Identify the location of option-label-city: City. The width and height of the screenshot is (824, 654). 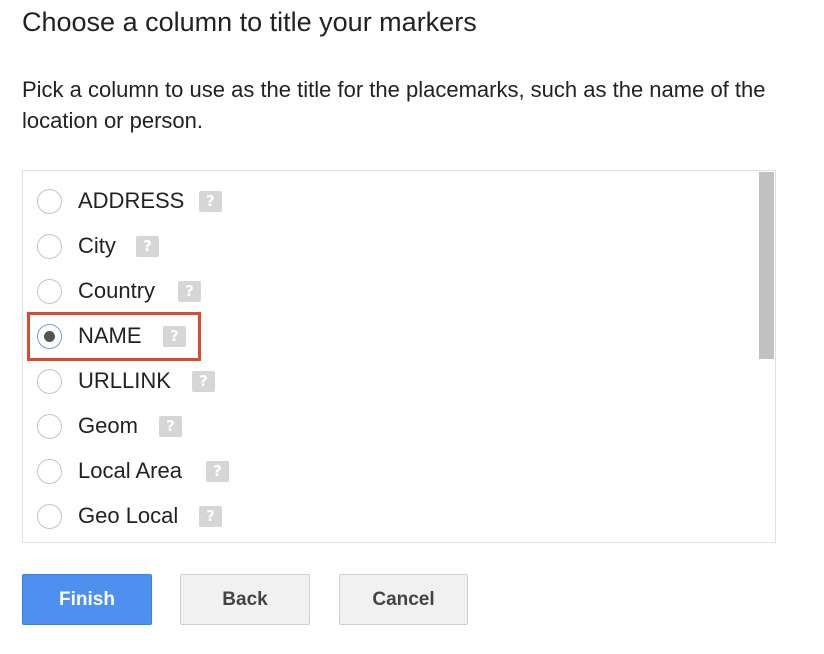
(97, 246).